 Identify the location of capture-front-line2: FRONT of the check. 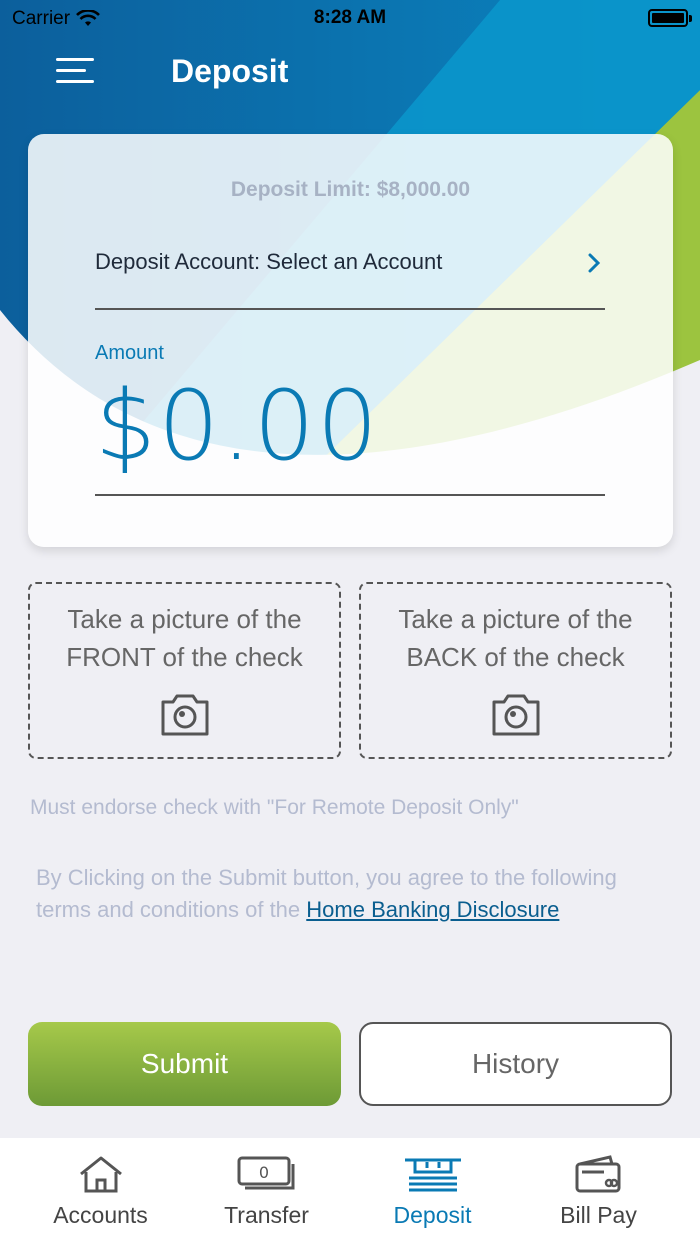
(184, 657).